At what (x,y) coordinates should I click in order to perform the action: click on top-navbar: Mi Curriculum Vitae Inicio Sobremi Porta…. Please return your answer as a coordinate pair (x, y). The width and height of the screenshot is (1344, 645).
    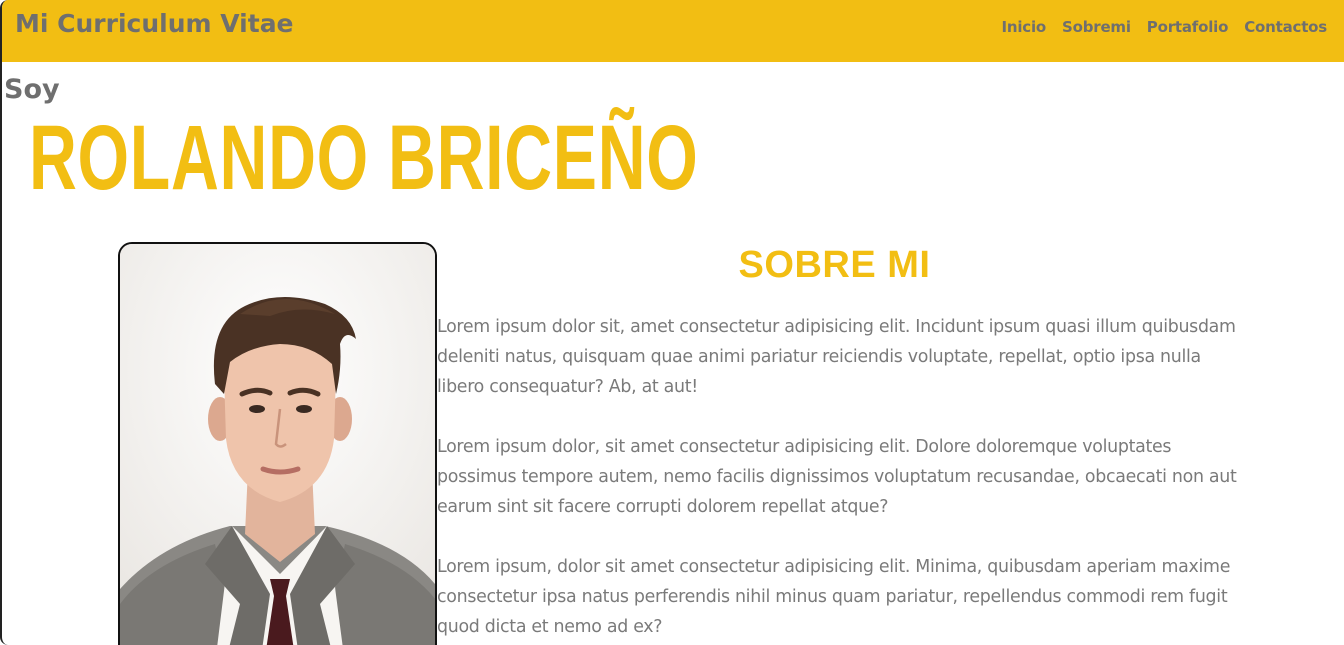
    Looking at the image, I should click on (673, 31).